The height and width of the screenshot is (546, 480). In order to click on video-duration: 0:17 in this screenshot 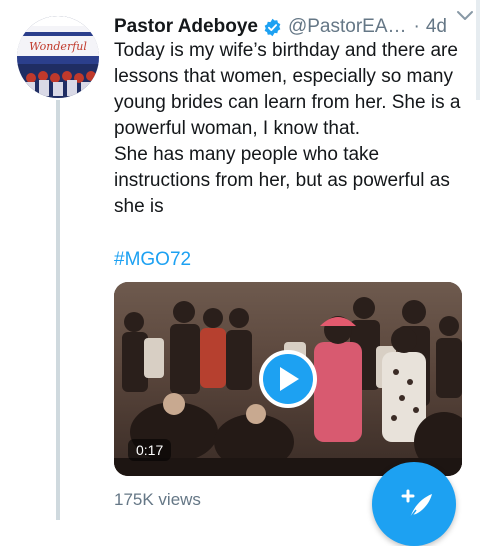, I will do `click(150, 450)`.